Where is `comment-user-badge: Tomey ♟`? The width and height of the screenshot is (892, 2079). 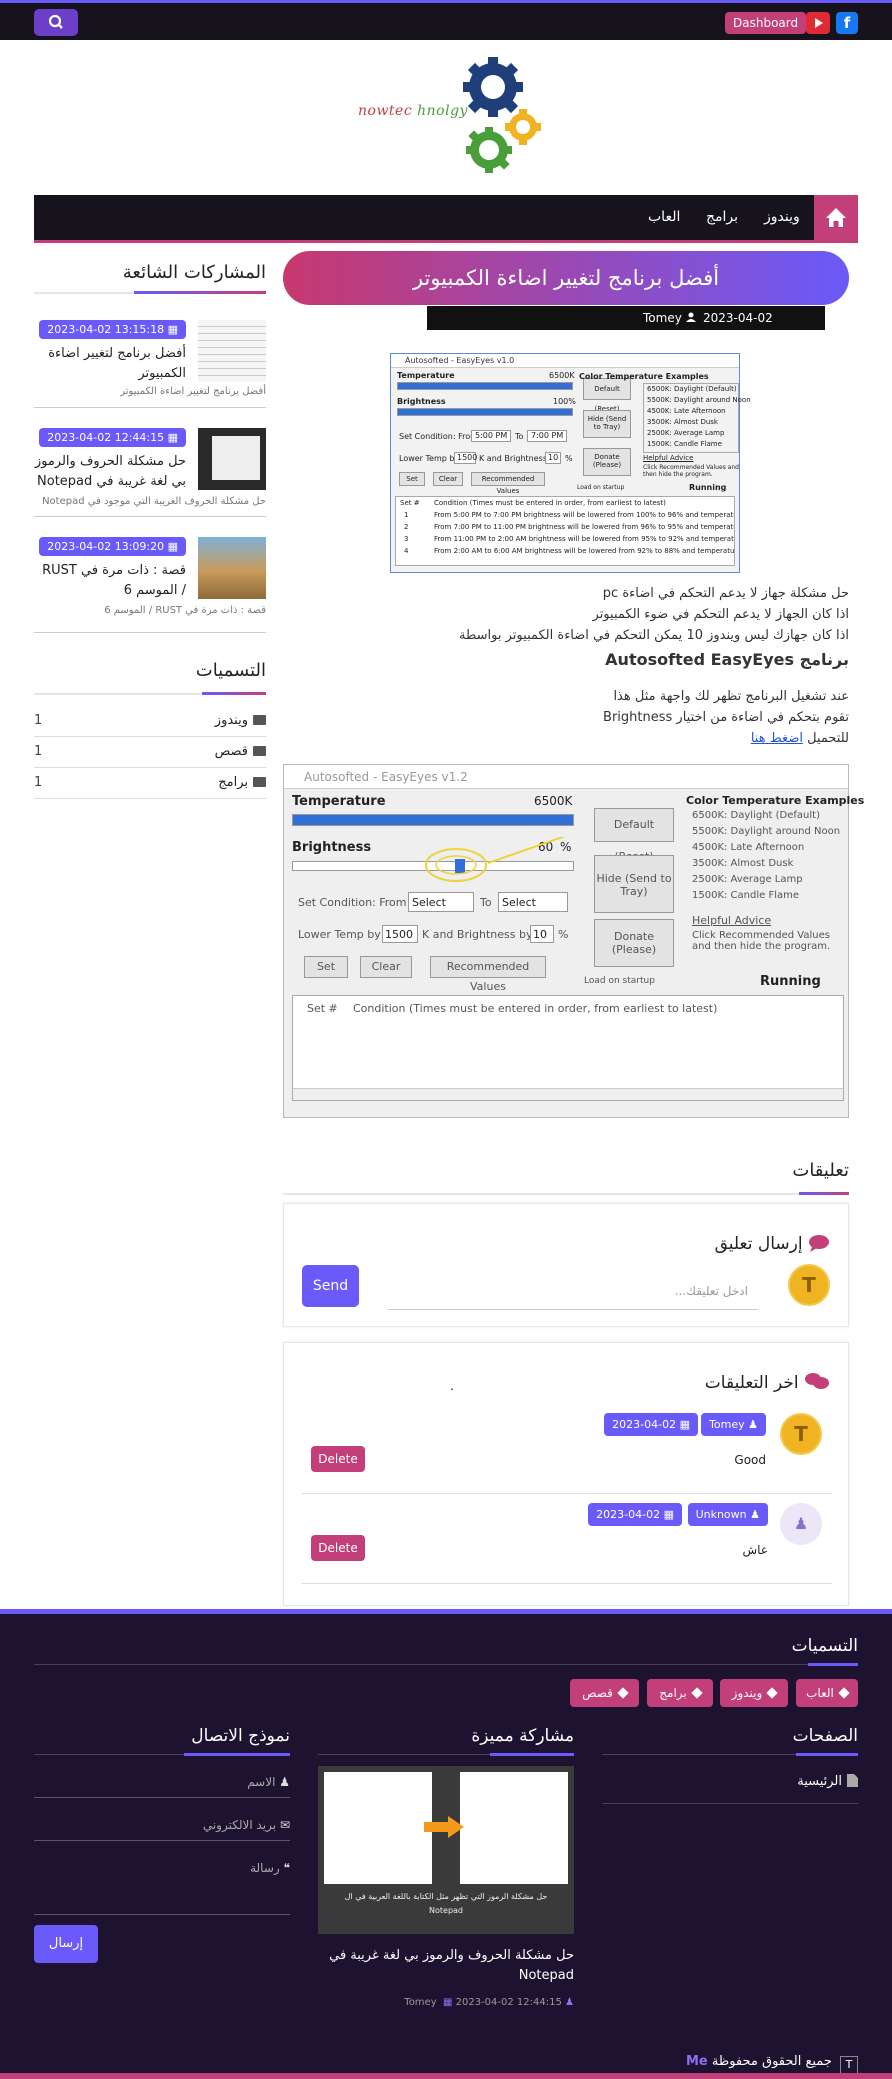
comment-user-badge: Tomey ♟ is located at coordinates (733, 1424).